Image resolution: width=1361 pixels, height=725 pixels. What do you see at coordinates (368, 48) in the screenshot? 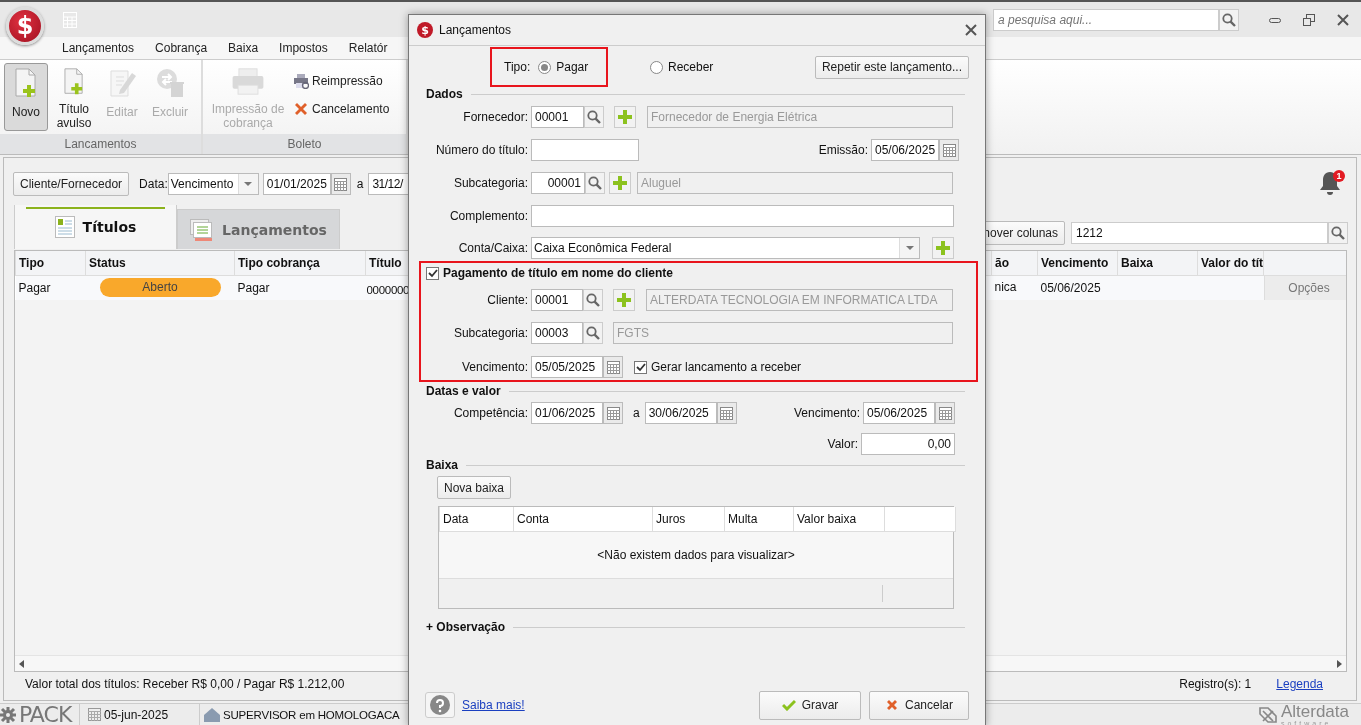
I see `menu-item: Relatór` at bounding box center [368, 48].